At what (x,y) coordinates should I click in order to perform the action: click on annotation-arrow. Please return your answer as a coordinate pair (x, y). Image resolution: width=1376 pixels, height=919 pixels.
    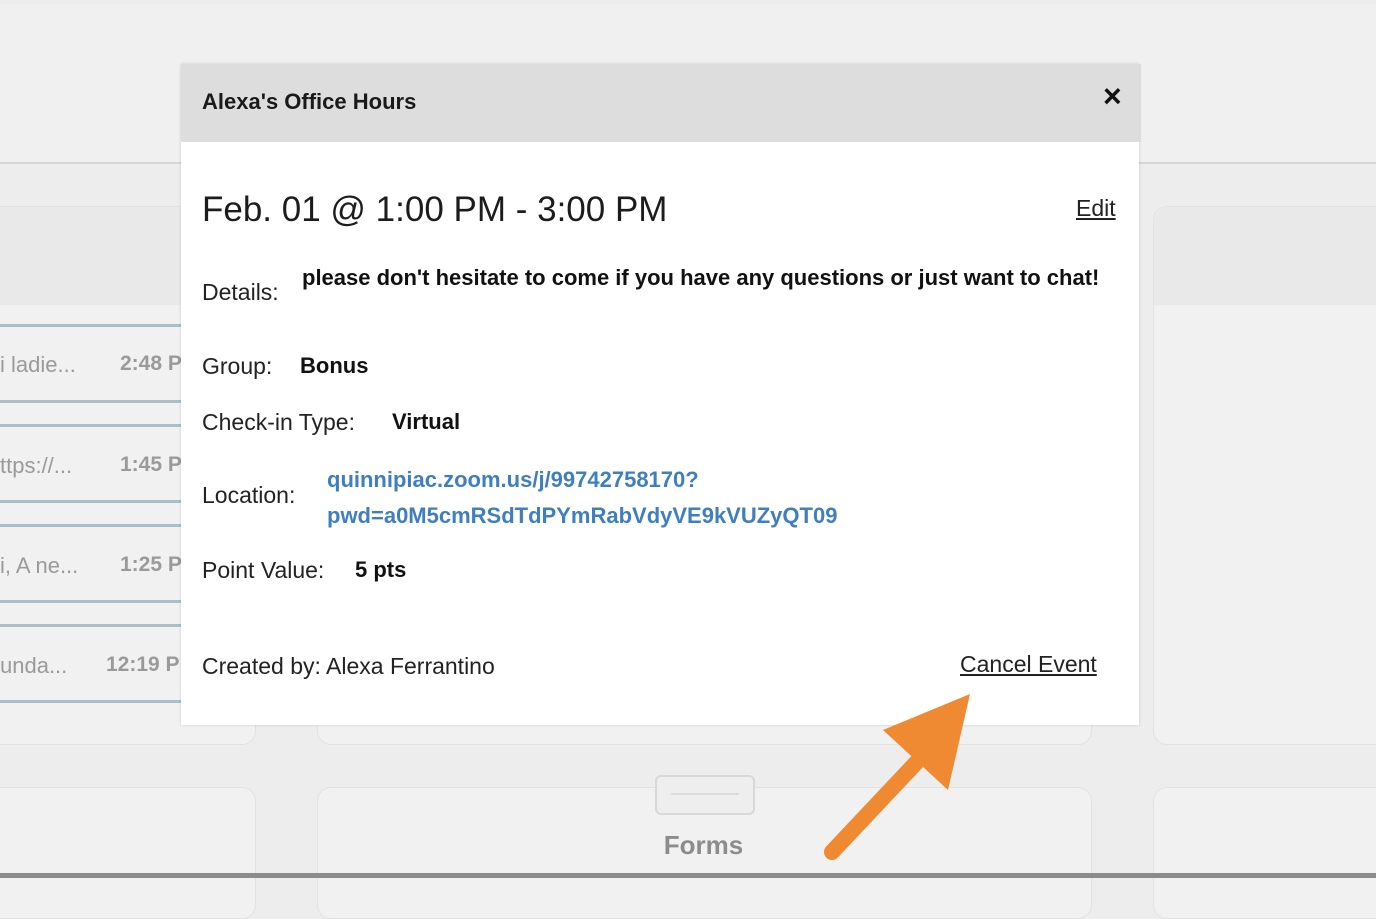
    Looking at the image, I should click on (897, 777).